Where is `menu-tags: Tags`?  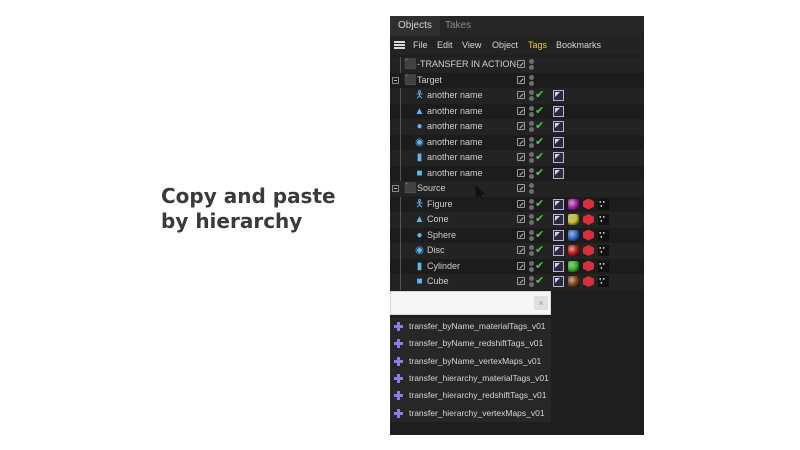 menu-tags: Tags is located at coordinates (537, 45).